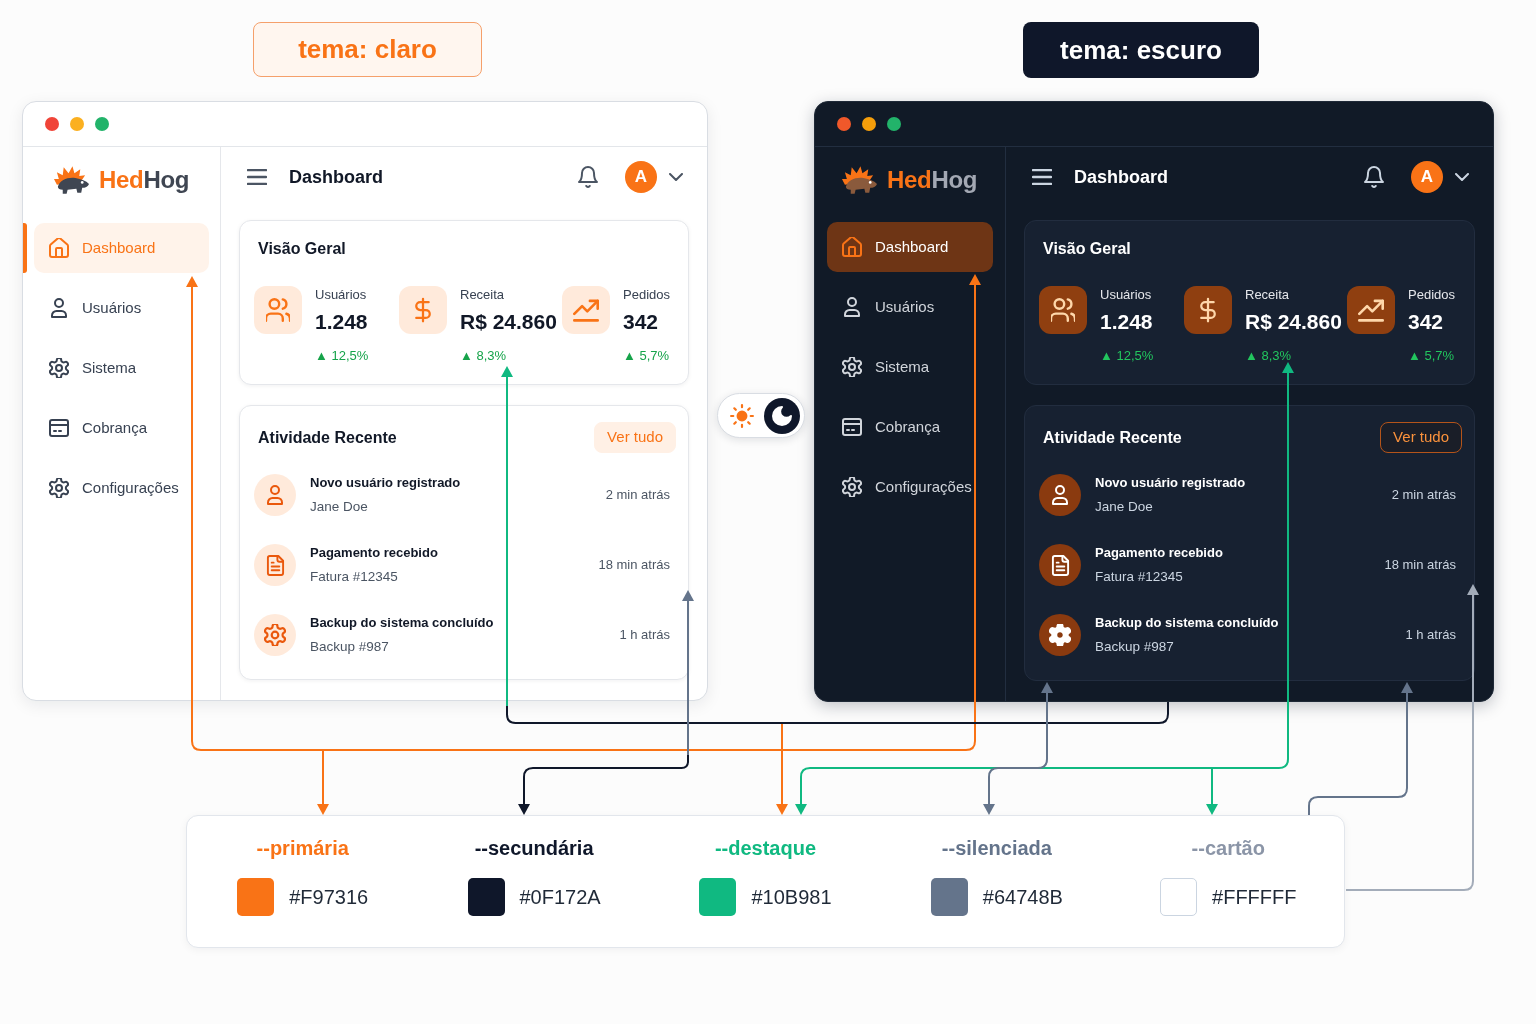 The image size is (1536, 1024). I want to click on token-name: --cartão, so click(1228, 848).